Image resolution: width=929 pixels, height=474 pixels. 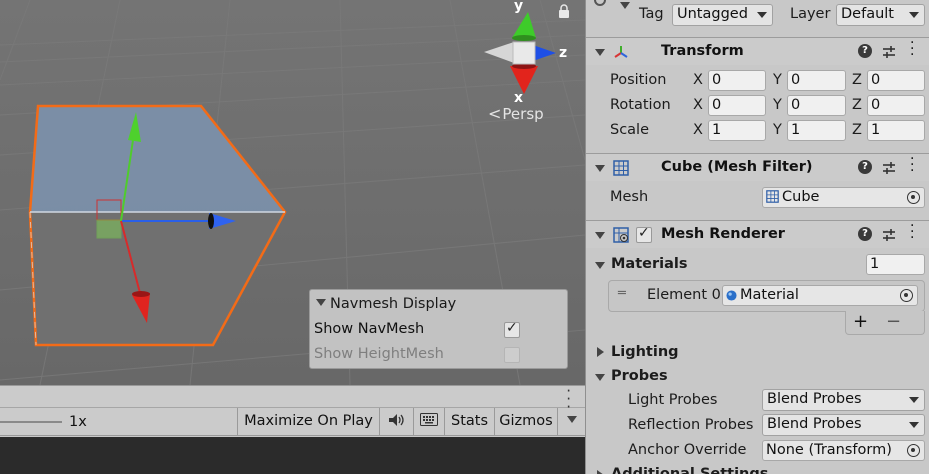 What do you see at coordinates (801, 197) in the screenshot?
I see `mesh-value: Cube` at bounding box center [801, 197].